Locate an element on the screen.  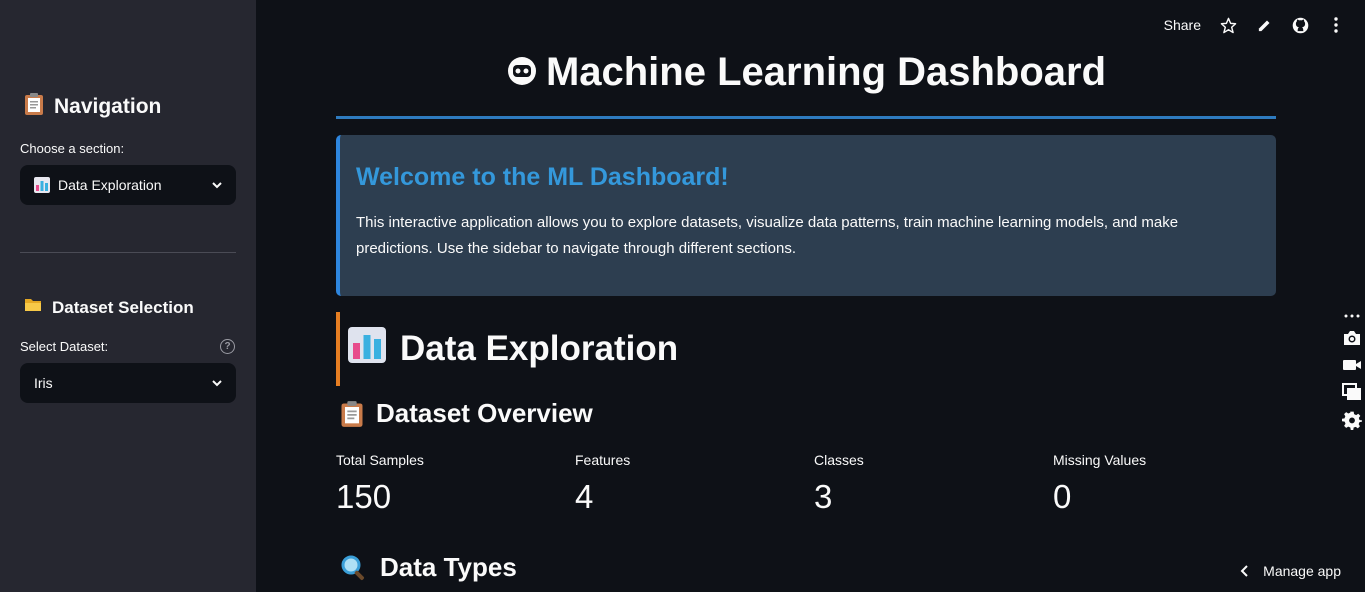
welcome-title: Welcome to the ML Dashboard! is located at coordinates (542, 177).